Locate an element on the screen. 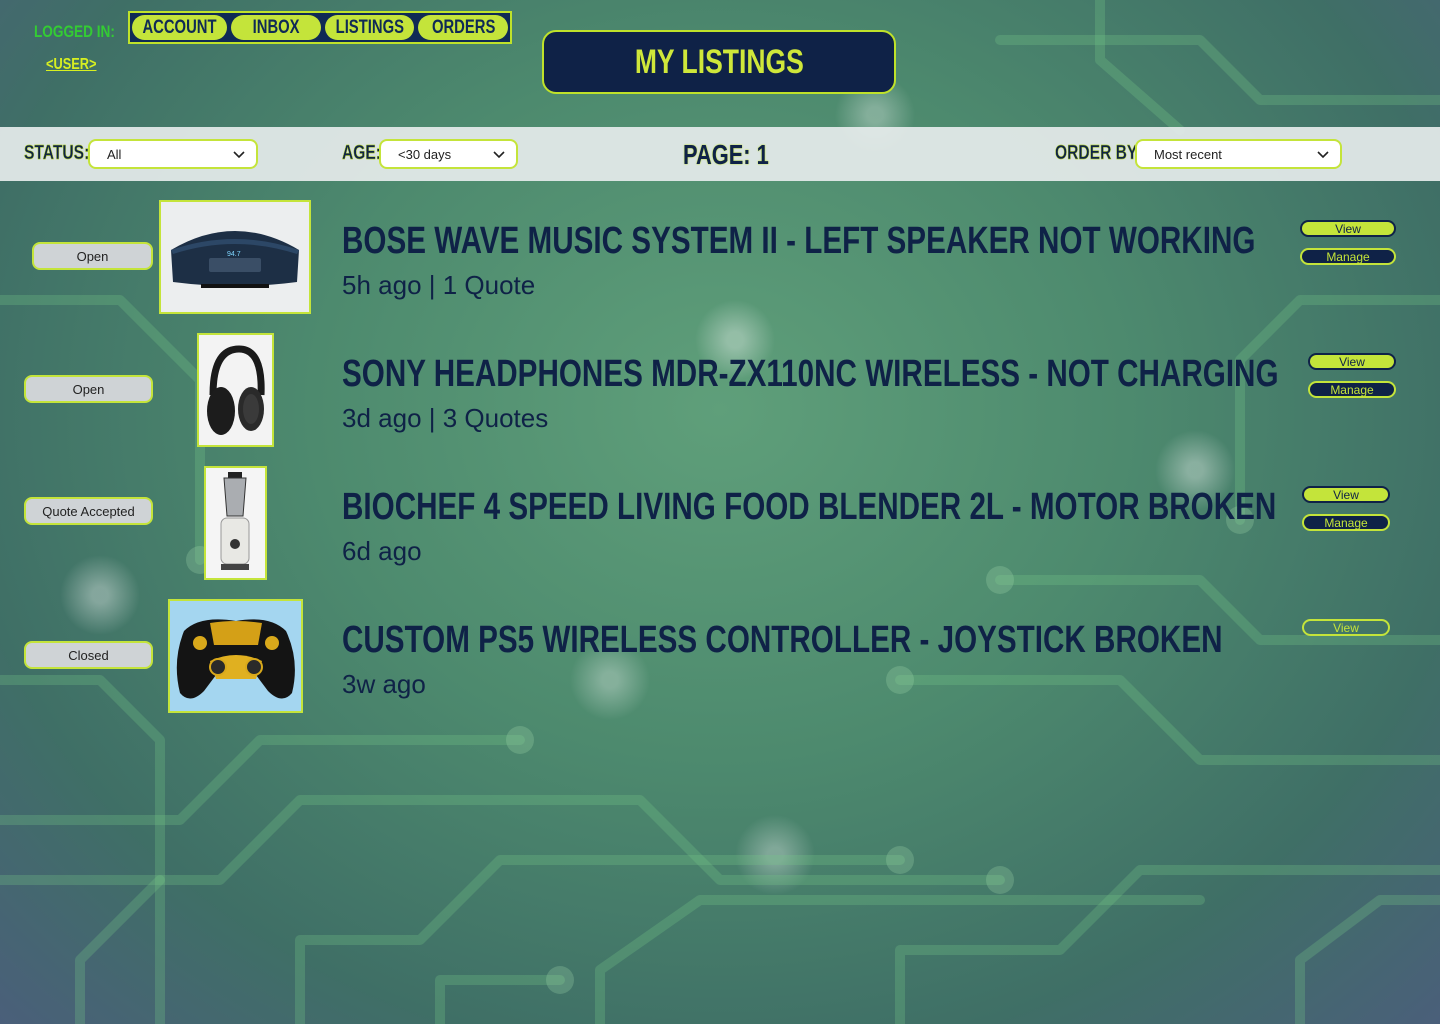 The image size is (1440, 1024). nav-account-label: ACCOUNT is located at coordinates (179, 27).